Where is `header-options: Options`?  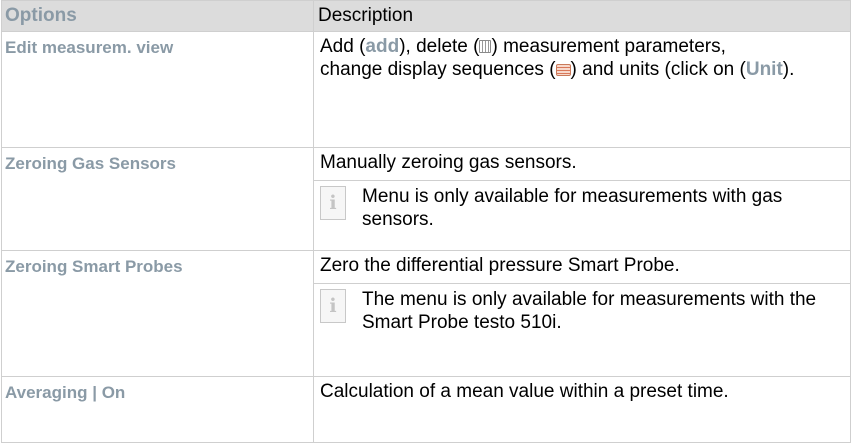
header-options: Options is located at coordinates (157, 16).